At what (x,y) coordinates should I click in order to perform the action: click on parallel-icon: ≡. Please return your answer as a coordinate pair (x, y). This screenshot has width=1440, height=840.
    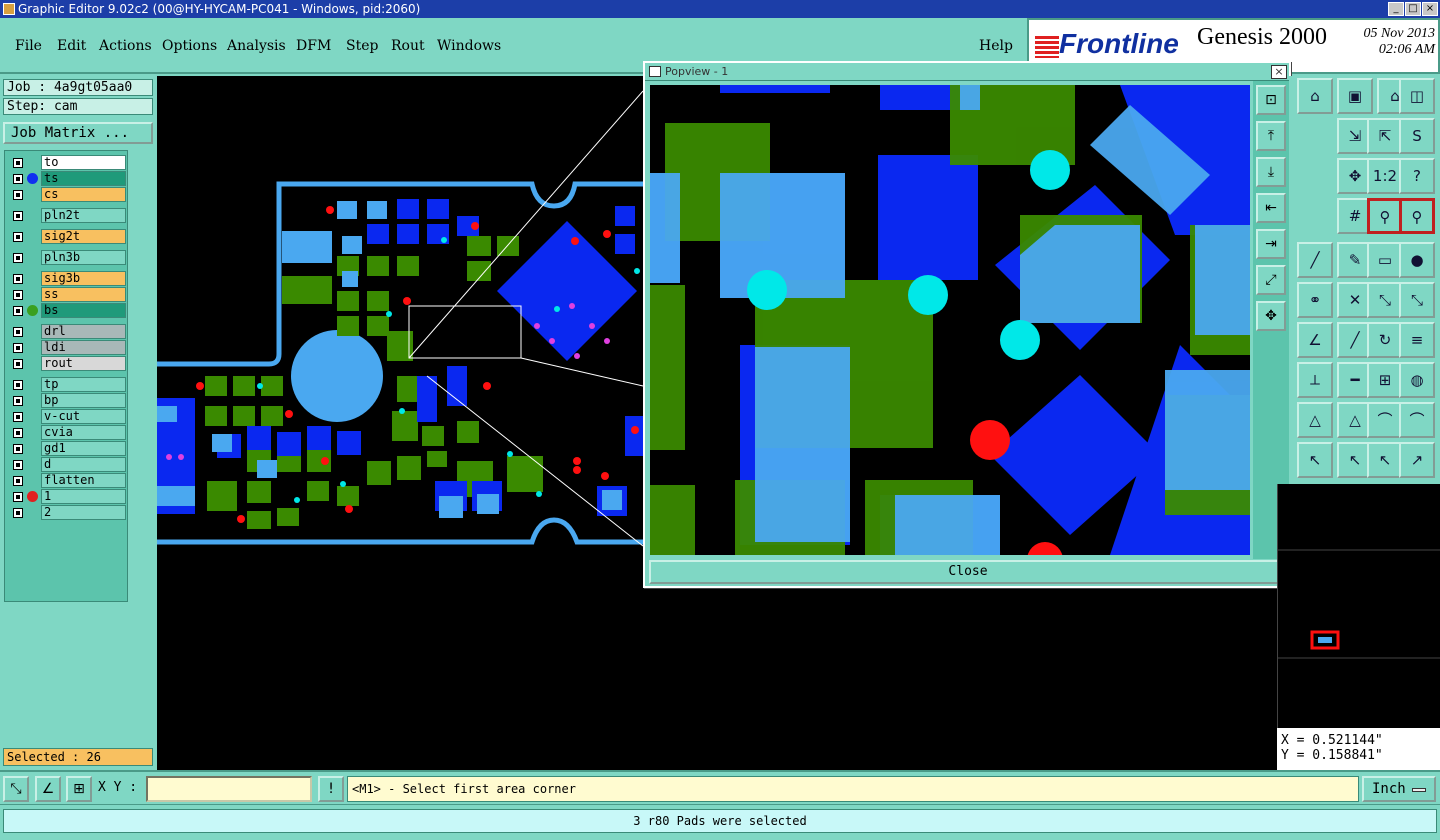
    Looking at the image, I should click on (1417, 340).